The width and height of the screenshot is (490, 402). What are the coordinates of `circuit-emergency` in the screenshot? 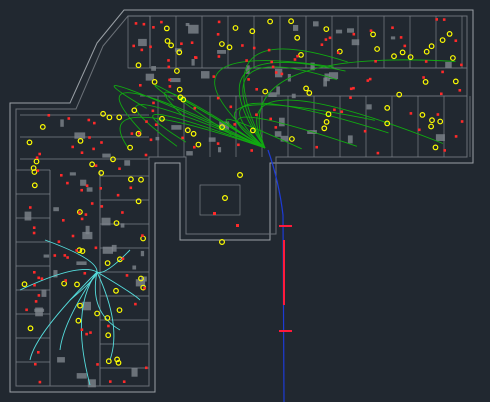 It's located at (89, 328).